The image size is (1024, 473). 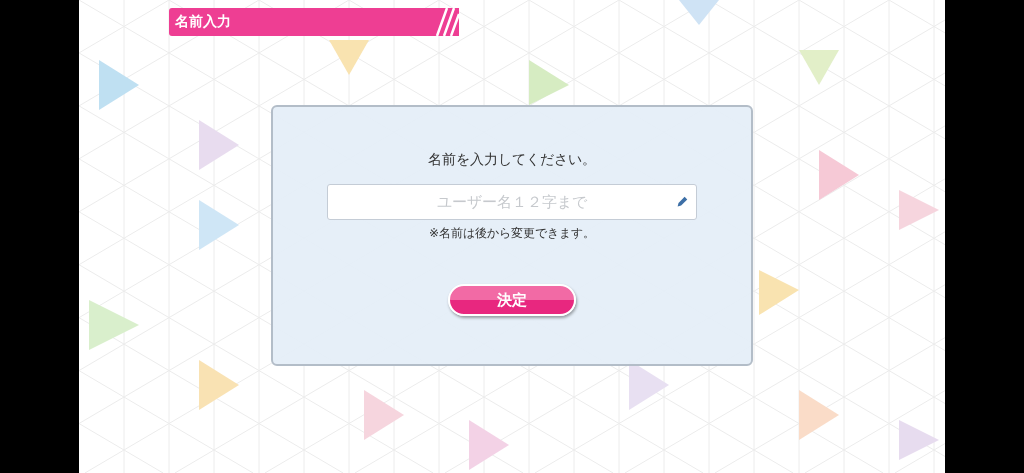 I want to click on confirm-button: 決定, so click(x=512, y=300).